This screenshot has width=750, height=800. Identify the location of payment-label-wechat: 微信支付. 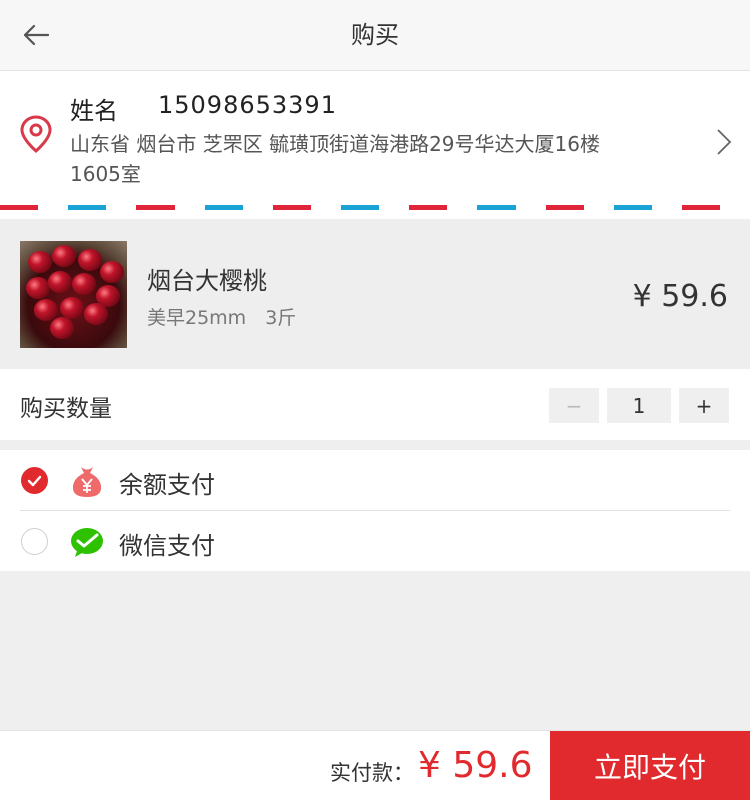
(167, 546).